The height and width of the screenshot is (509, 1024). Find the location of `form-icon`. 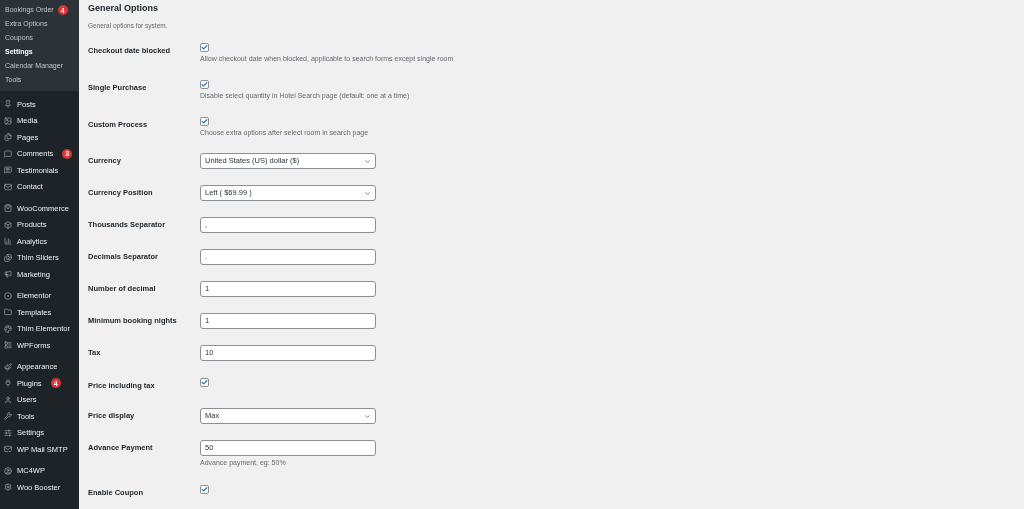

form-icon is located at coordinates (8, 345).